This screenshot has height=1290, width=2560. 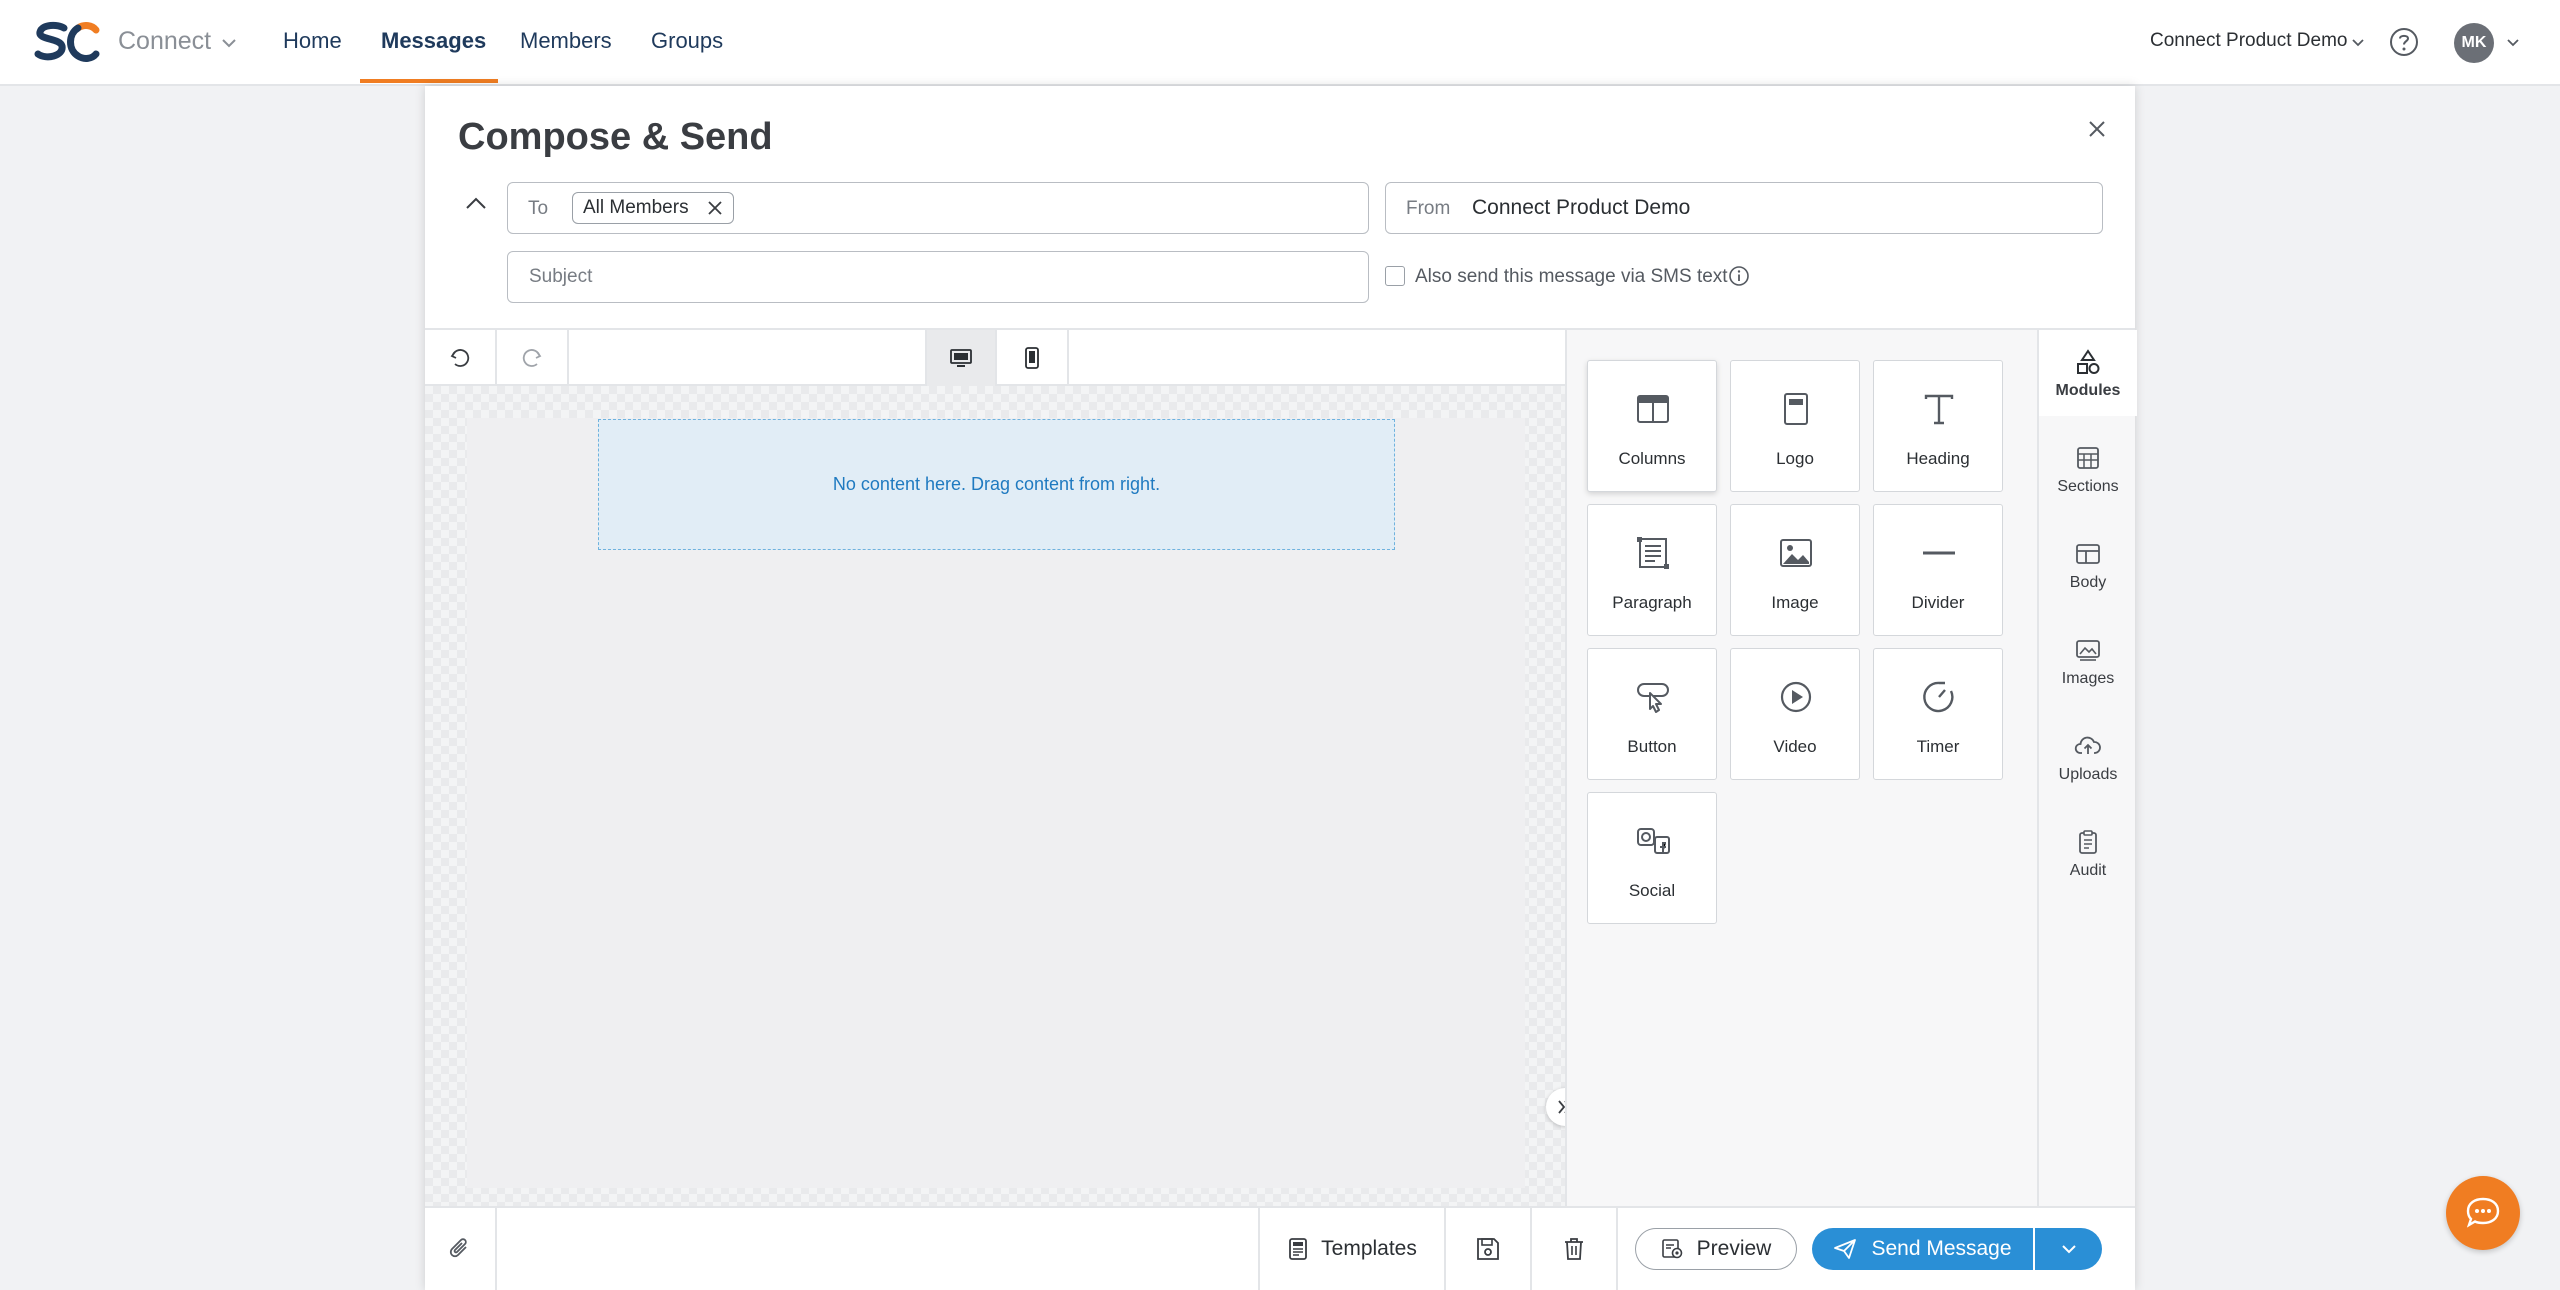 What do you see at coordinates (429, 81) in the screenshot?
I see `active-nav-indicator` at bounding box center [429, 81].